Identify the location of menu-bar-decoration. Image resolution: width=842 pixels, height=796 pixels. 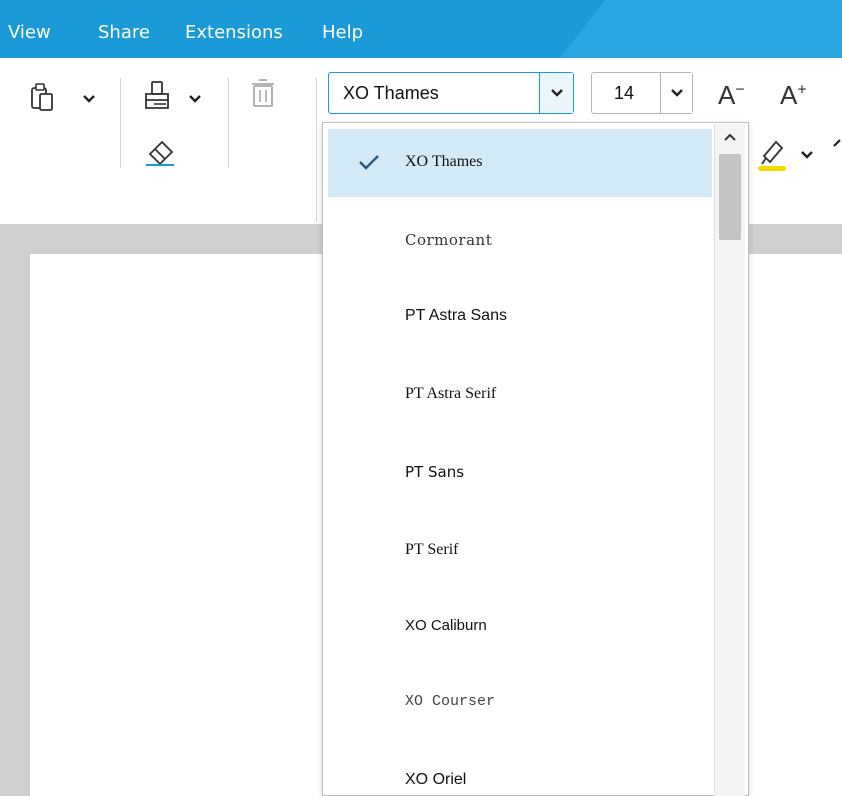
(701, 29).